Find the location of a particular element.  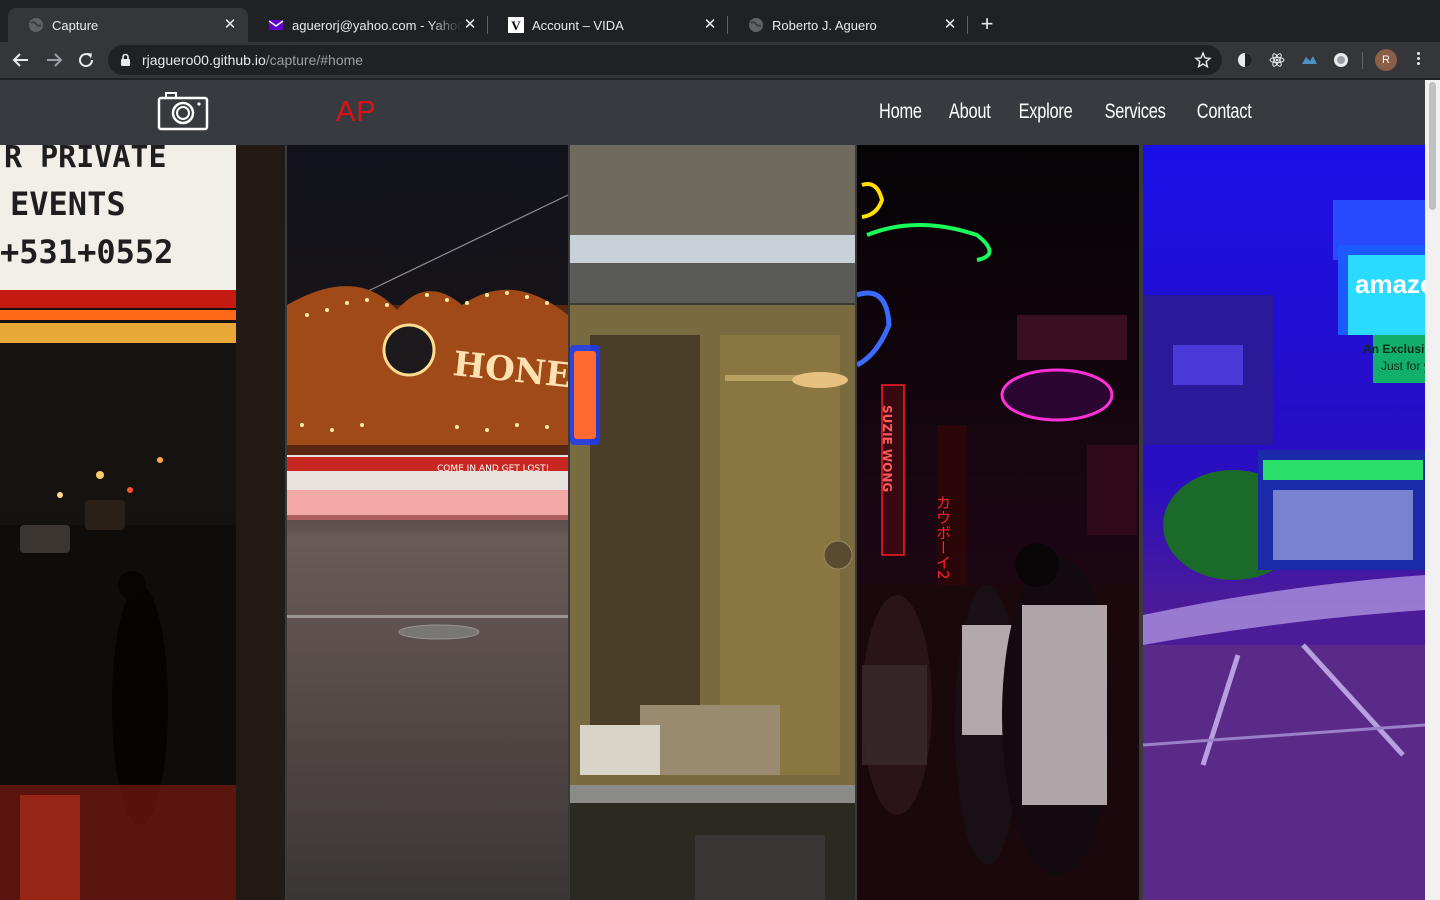

neon-sign-suzie: SUZIE WONG is located at coordinates (887, 448).